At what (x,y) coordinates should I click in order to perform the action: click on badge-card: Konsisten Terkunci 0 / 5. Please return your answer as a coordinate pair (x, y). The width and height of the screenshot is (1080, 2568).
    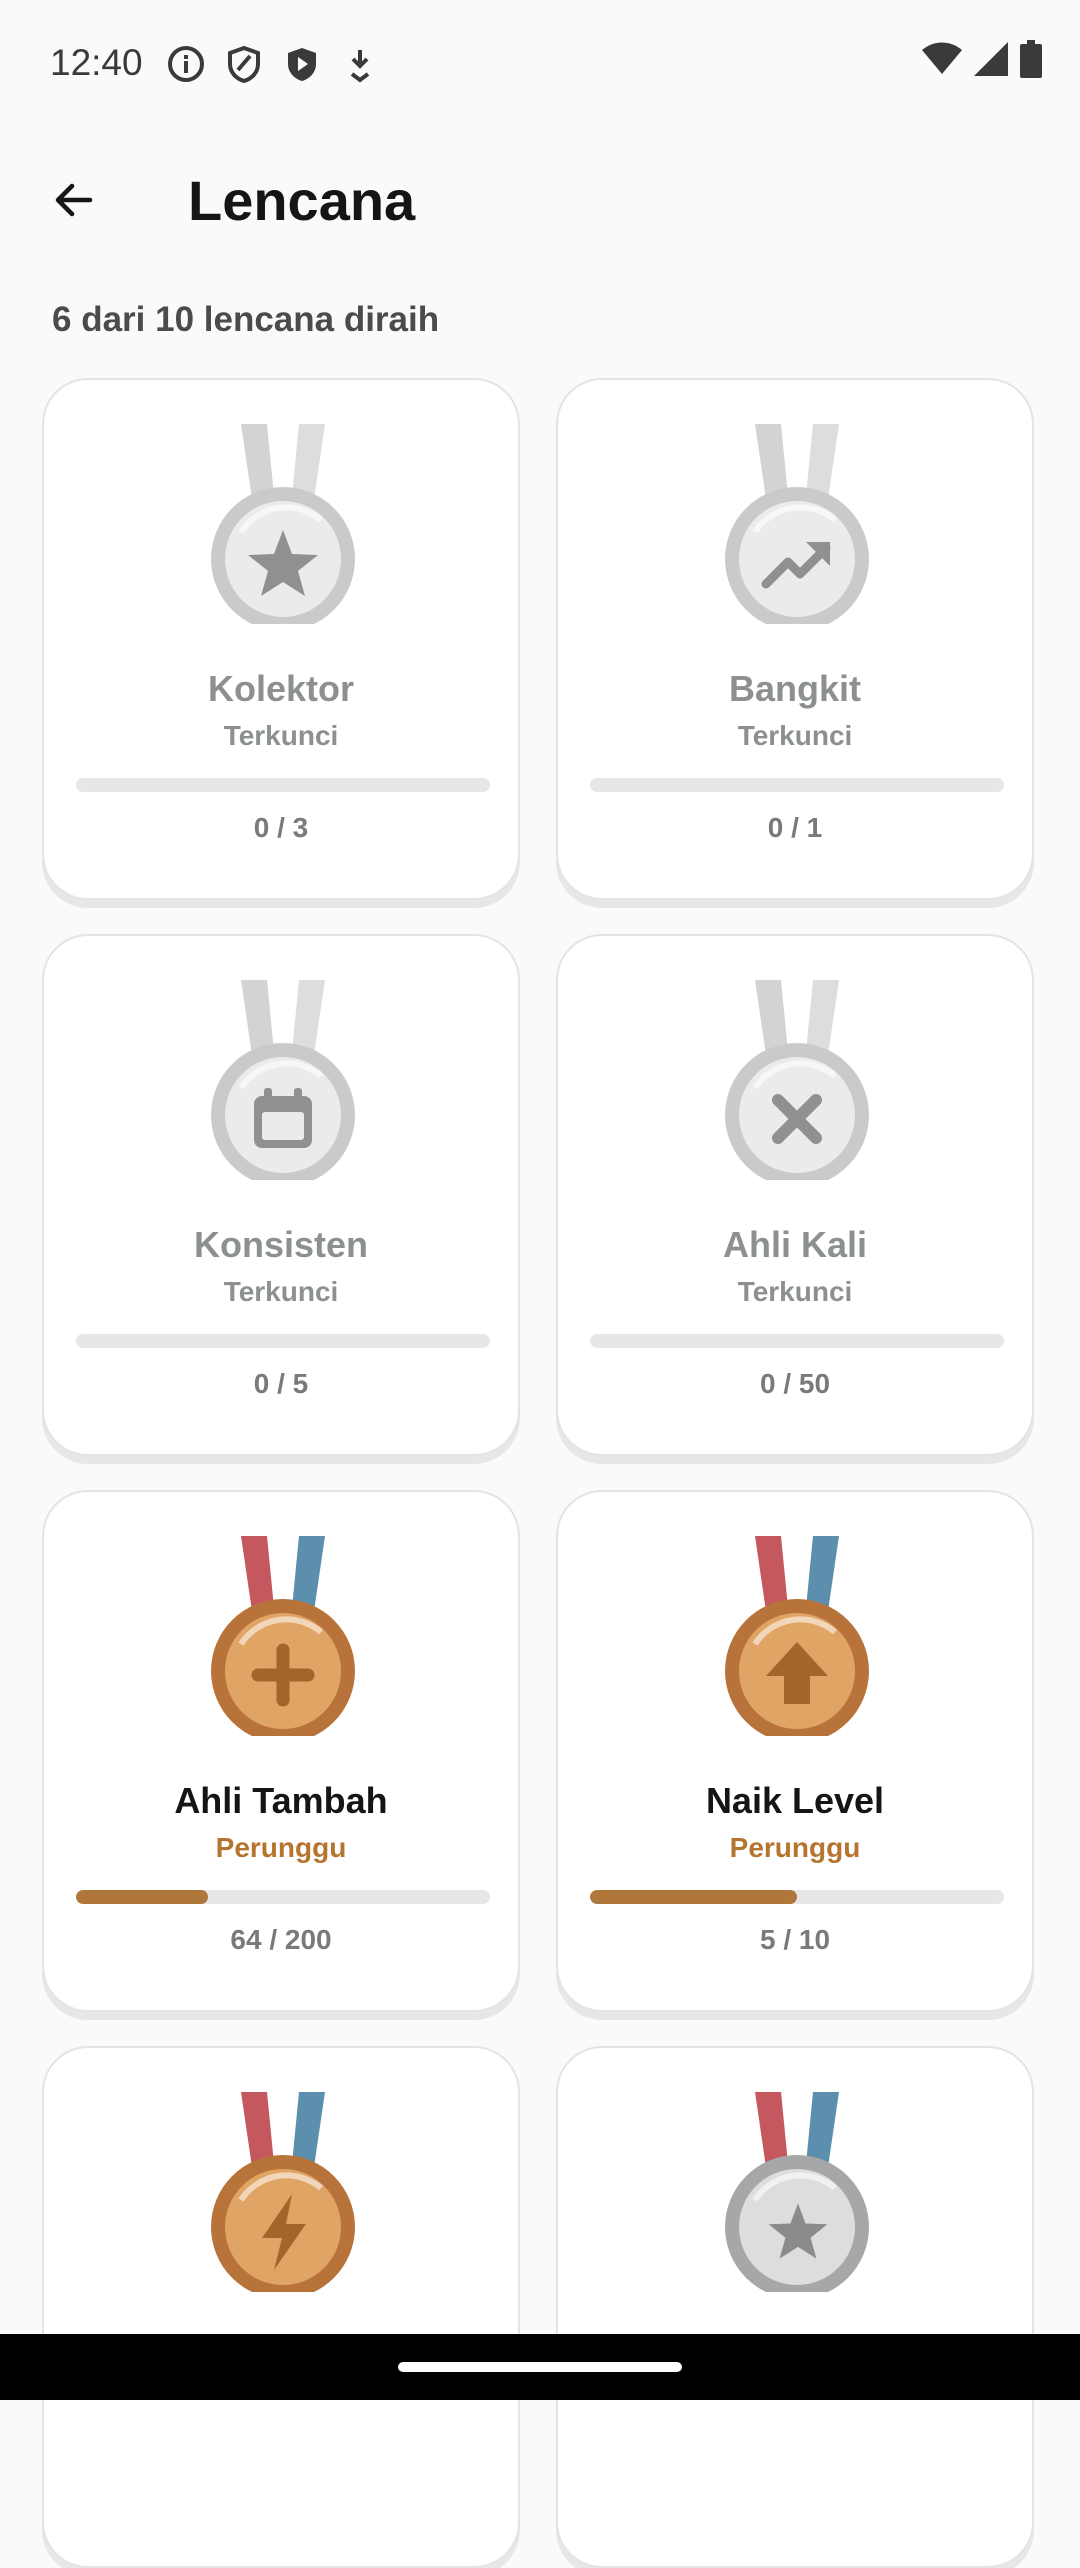
    Looking at the image, I should click on (281, 1195).